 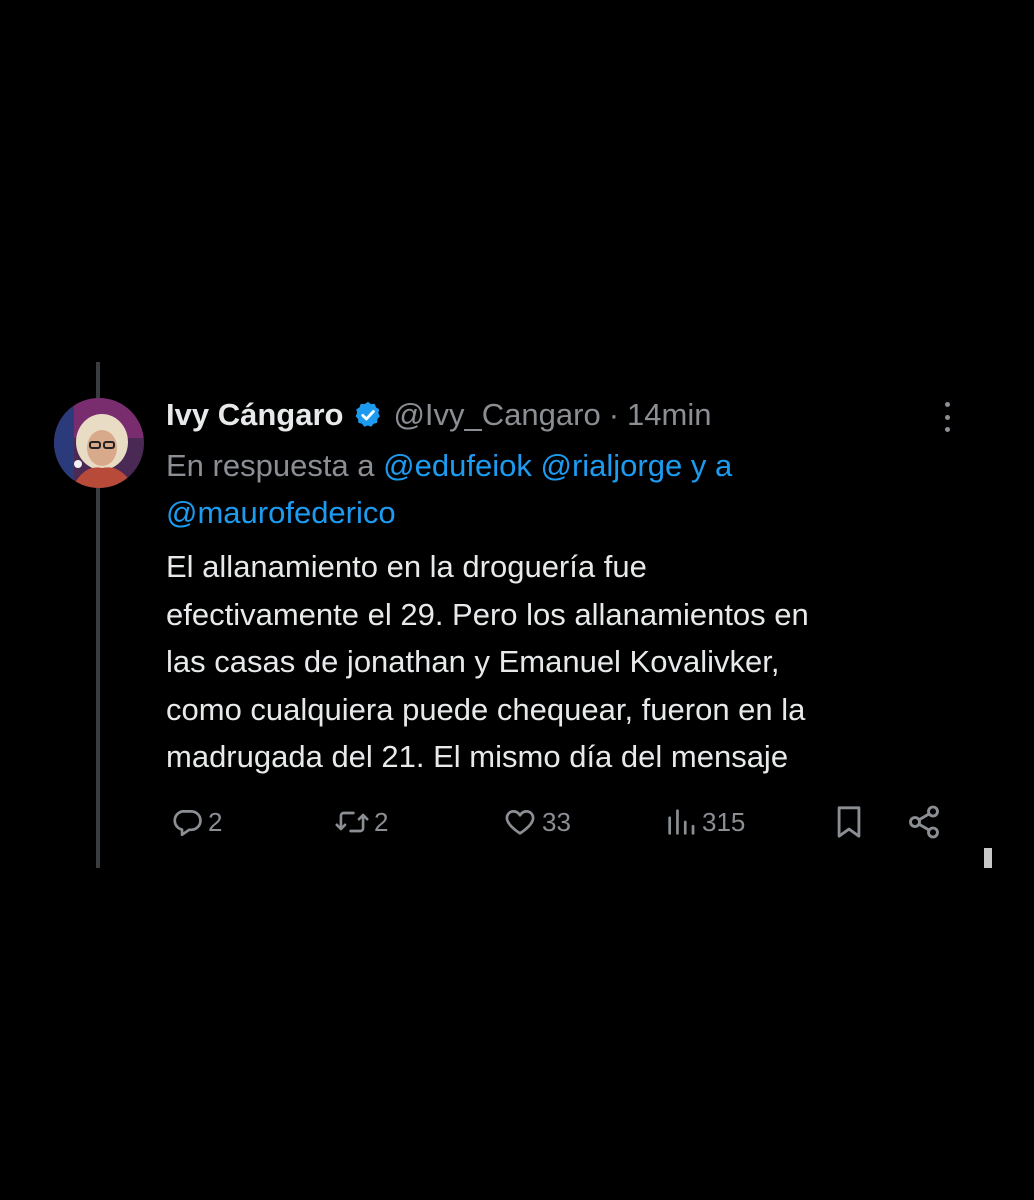 What do you see at coordinates (368, 415) in the screenshot?
I see `verified-badge-icon` at bounding box center [368, 415].